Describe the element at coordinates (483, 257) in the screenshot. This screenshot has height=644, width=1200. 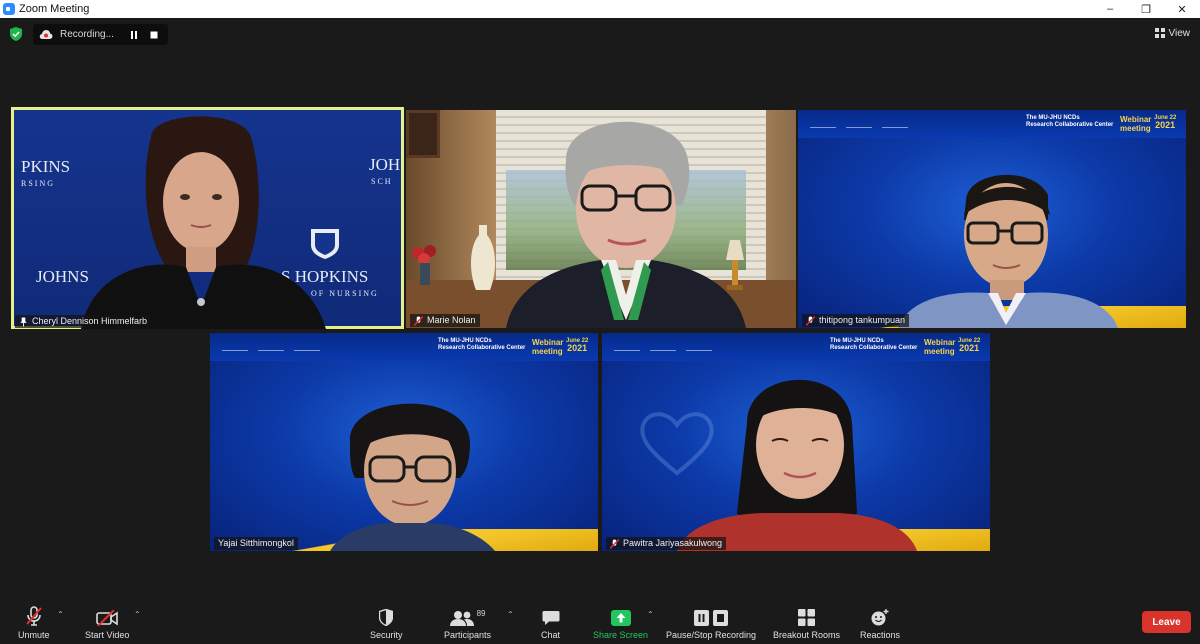
I see `vase-icon` at that location.